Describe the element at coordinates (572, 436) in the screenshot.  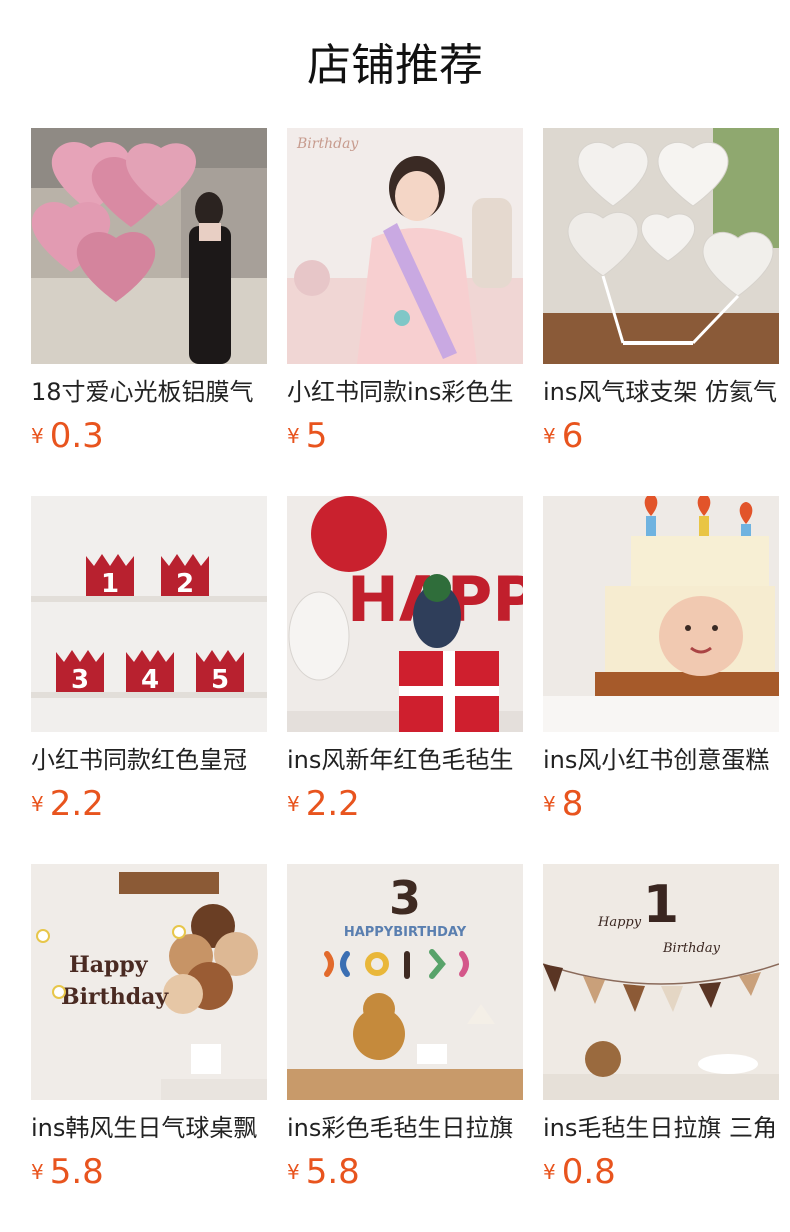
I see `price-amount: 6` at that location.